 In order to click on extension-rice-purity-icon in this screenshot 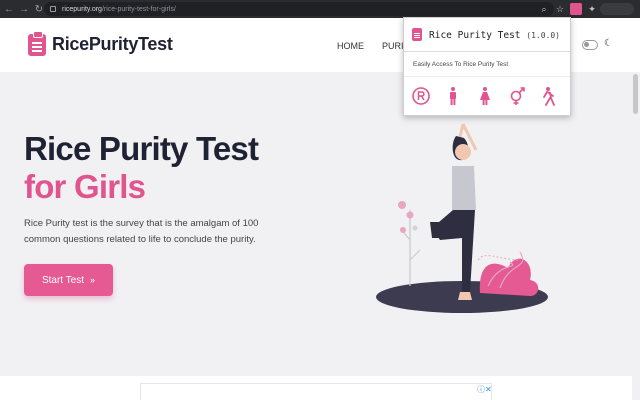, I will do `click(576, 9)`.